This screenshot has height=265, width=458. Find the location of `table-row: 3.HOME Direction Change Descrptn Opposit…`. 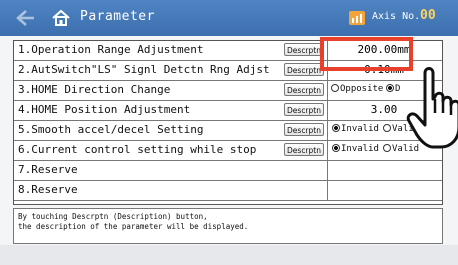

table-row: 3.HOME Direction Change Descrptn Opposit… is located at coordinates (228, 91).